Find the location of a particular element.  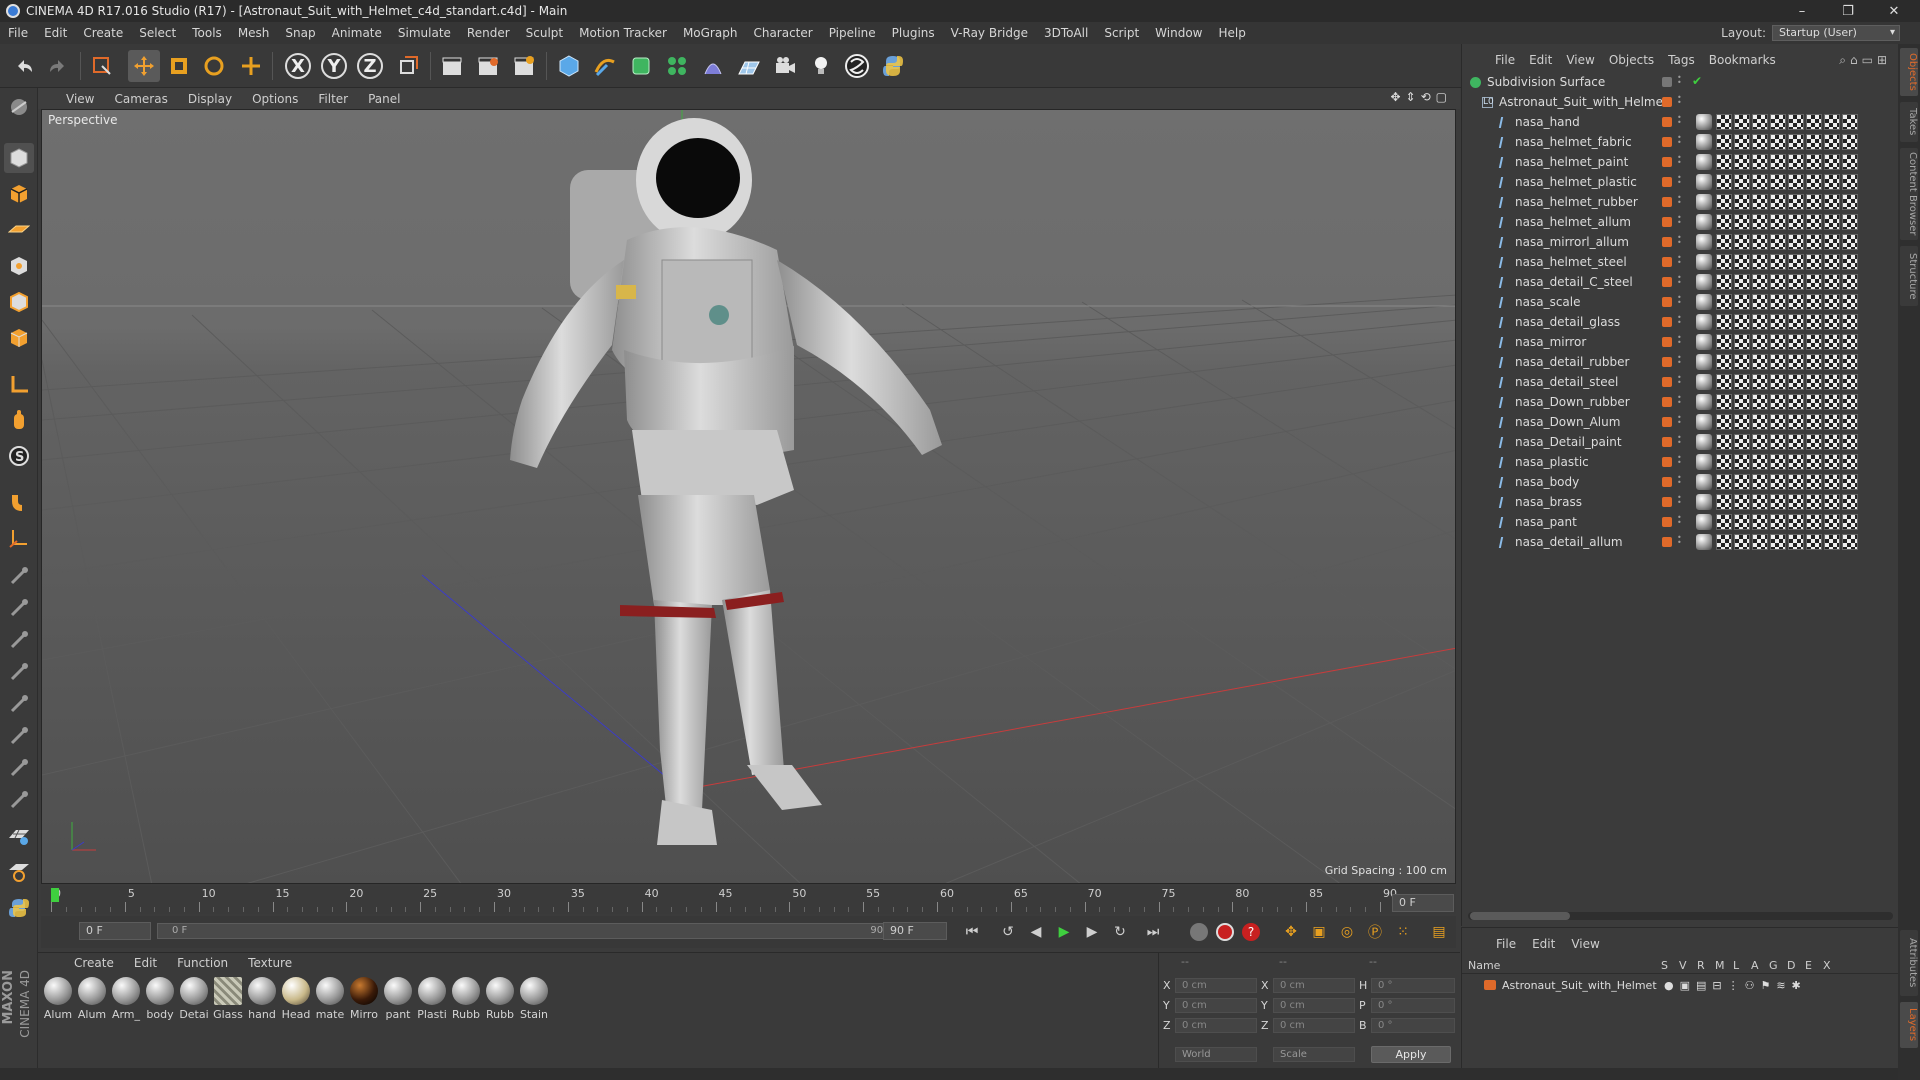

material-swatch: hand is located at coordinates (262, 999).